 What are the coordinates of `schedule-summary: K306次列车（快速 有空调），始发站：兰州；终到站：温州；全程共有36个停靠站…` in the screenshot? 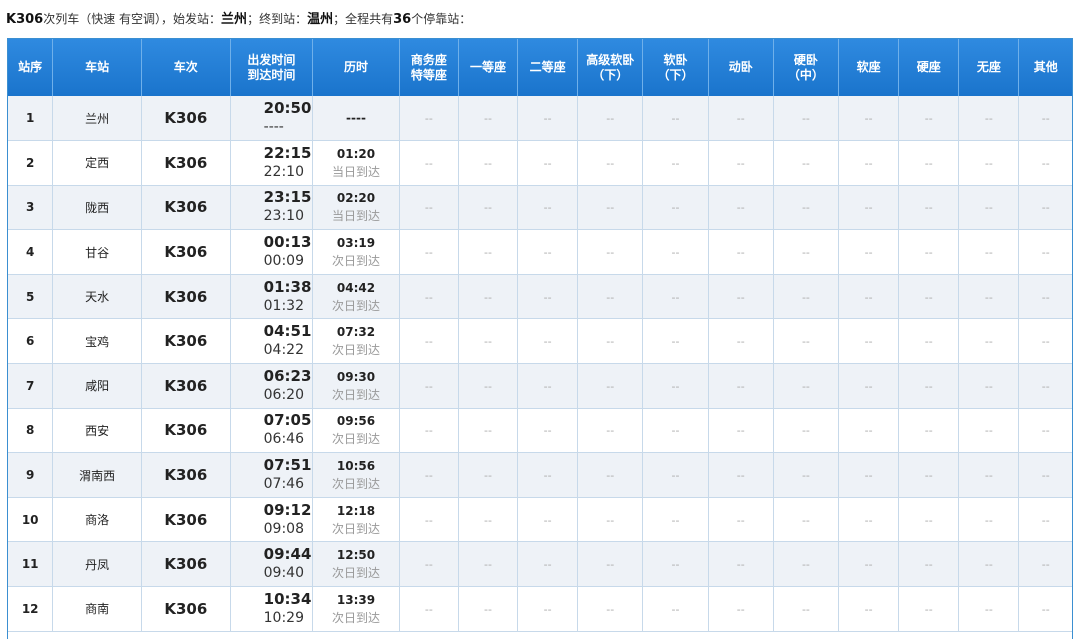 It's located at (238, 19).